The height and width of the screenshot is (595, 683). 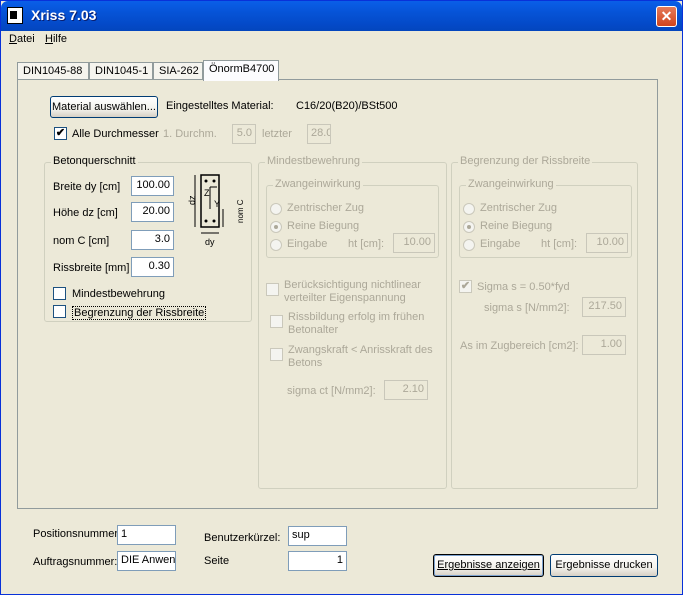 What do you see at coordinates (210, 242) in the screenshot?
I see `dy-label: dy` at bounding box center [210, 242].